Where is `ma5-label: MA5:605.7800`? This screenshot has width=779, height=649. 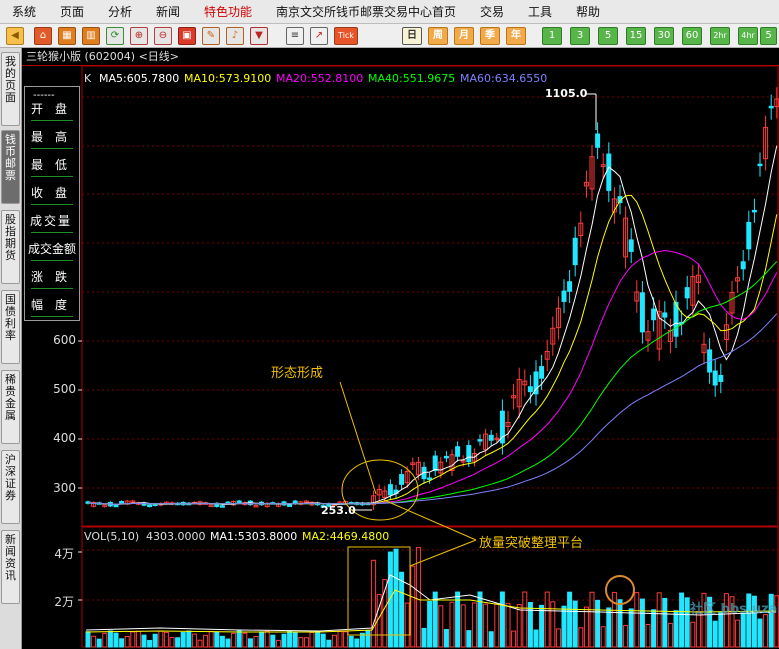 ma5-label: MA5:605.7800 is located at coordinates (139, 78).